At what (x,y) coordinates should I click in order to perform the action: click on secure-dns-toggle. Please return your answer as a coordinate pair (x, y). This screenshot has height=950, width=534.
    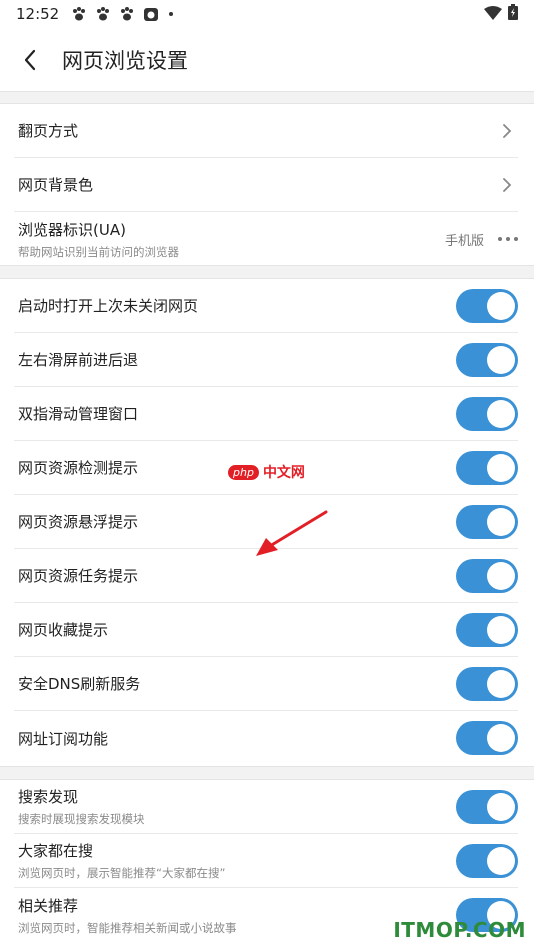
    Looking at the image, I should click on (487, 683).